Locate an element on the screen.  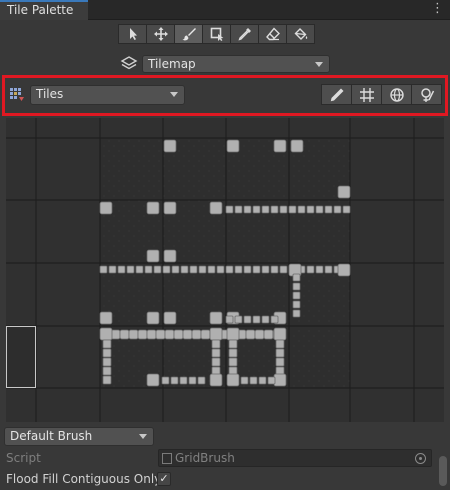
tool-row is located at coordinates (216, 34).